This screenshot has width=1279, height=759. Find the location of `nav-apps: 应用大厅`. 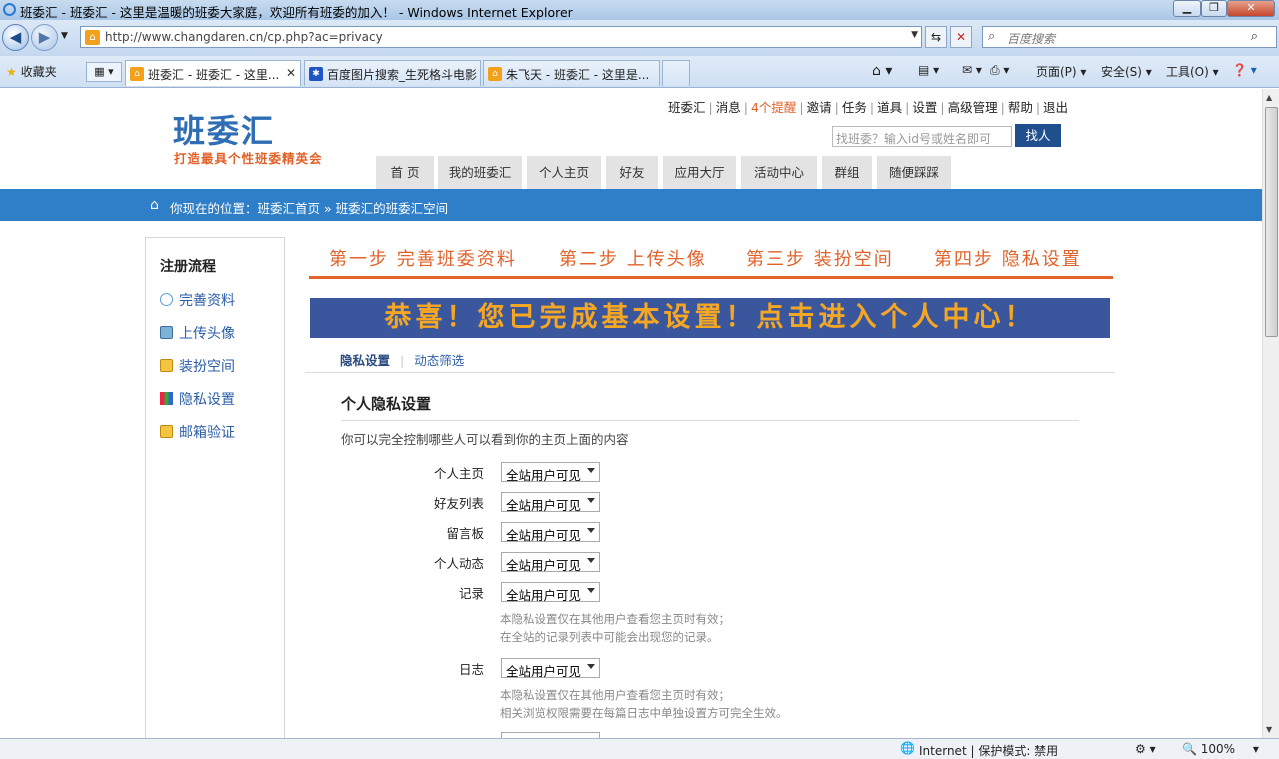

nav-apps: 应用大厅 is located at coordinates (699, 172).